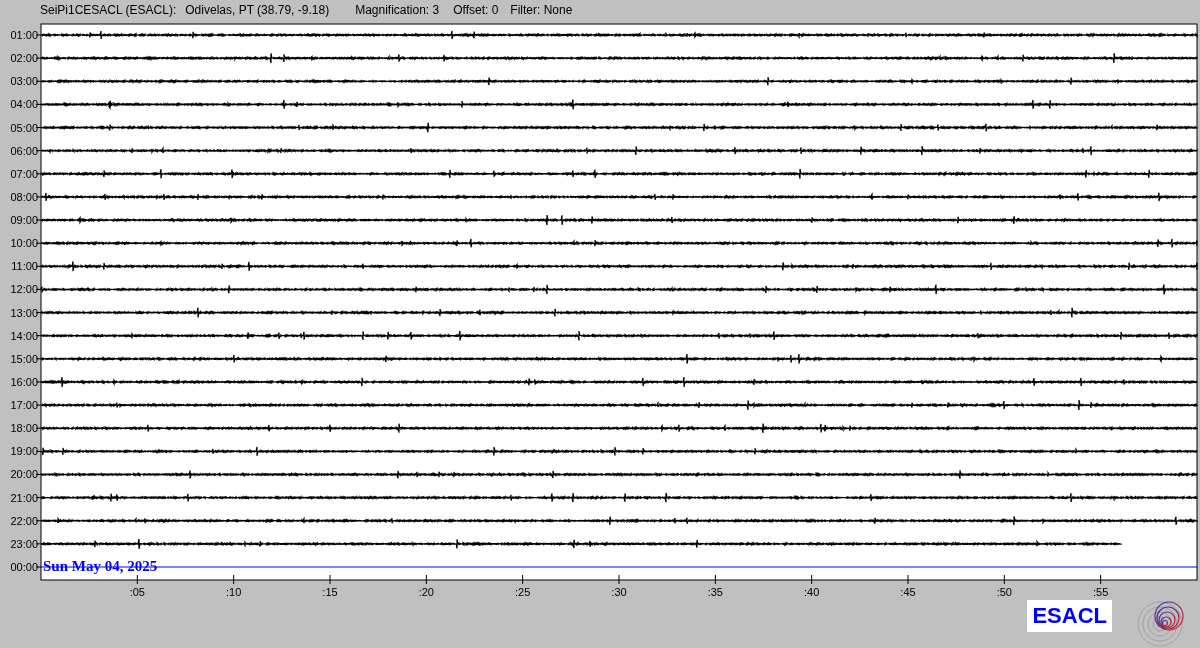 This screenshot has height=648, width=1200. Describe the element at coordinates (24, 150) in the screenshot. I see `hour-label: 06:00` at that location.